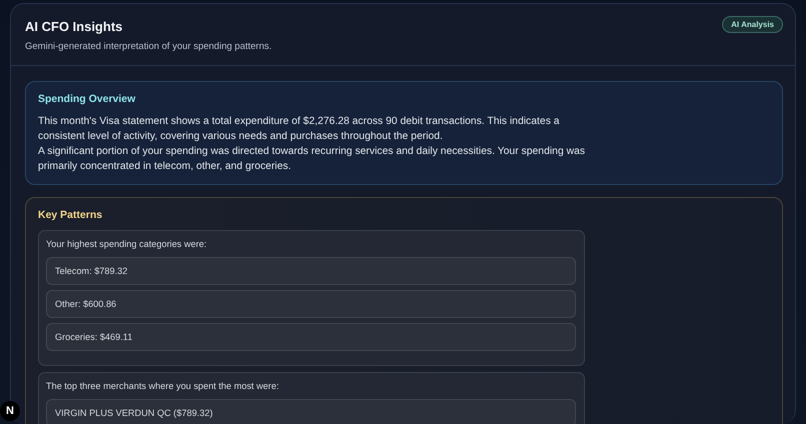  Describe the element at coordinates (148, 46) in the screenshot. I see `panel-subtitle: Gemini-generated interpretation of your spending patterns.` at that location.